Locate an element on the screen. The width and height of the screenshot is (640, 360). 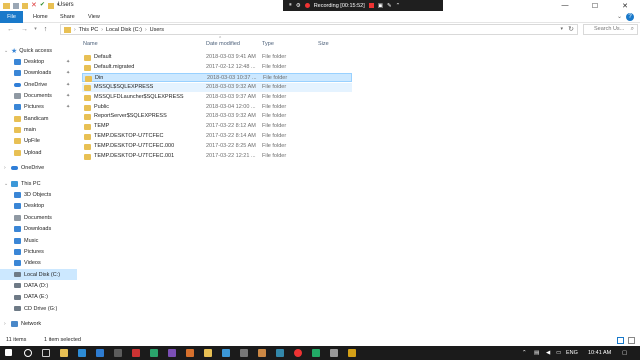
nav-quick-desktop: Desktop ✦ is located at coordinates (45, 62).